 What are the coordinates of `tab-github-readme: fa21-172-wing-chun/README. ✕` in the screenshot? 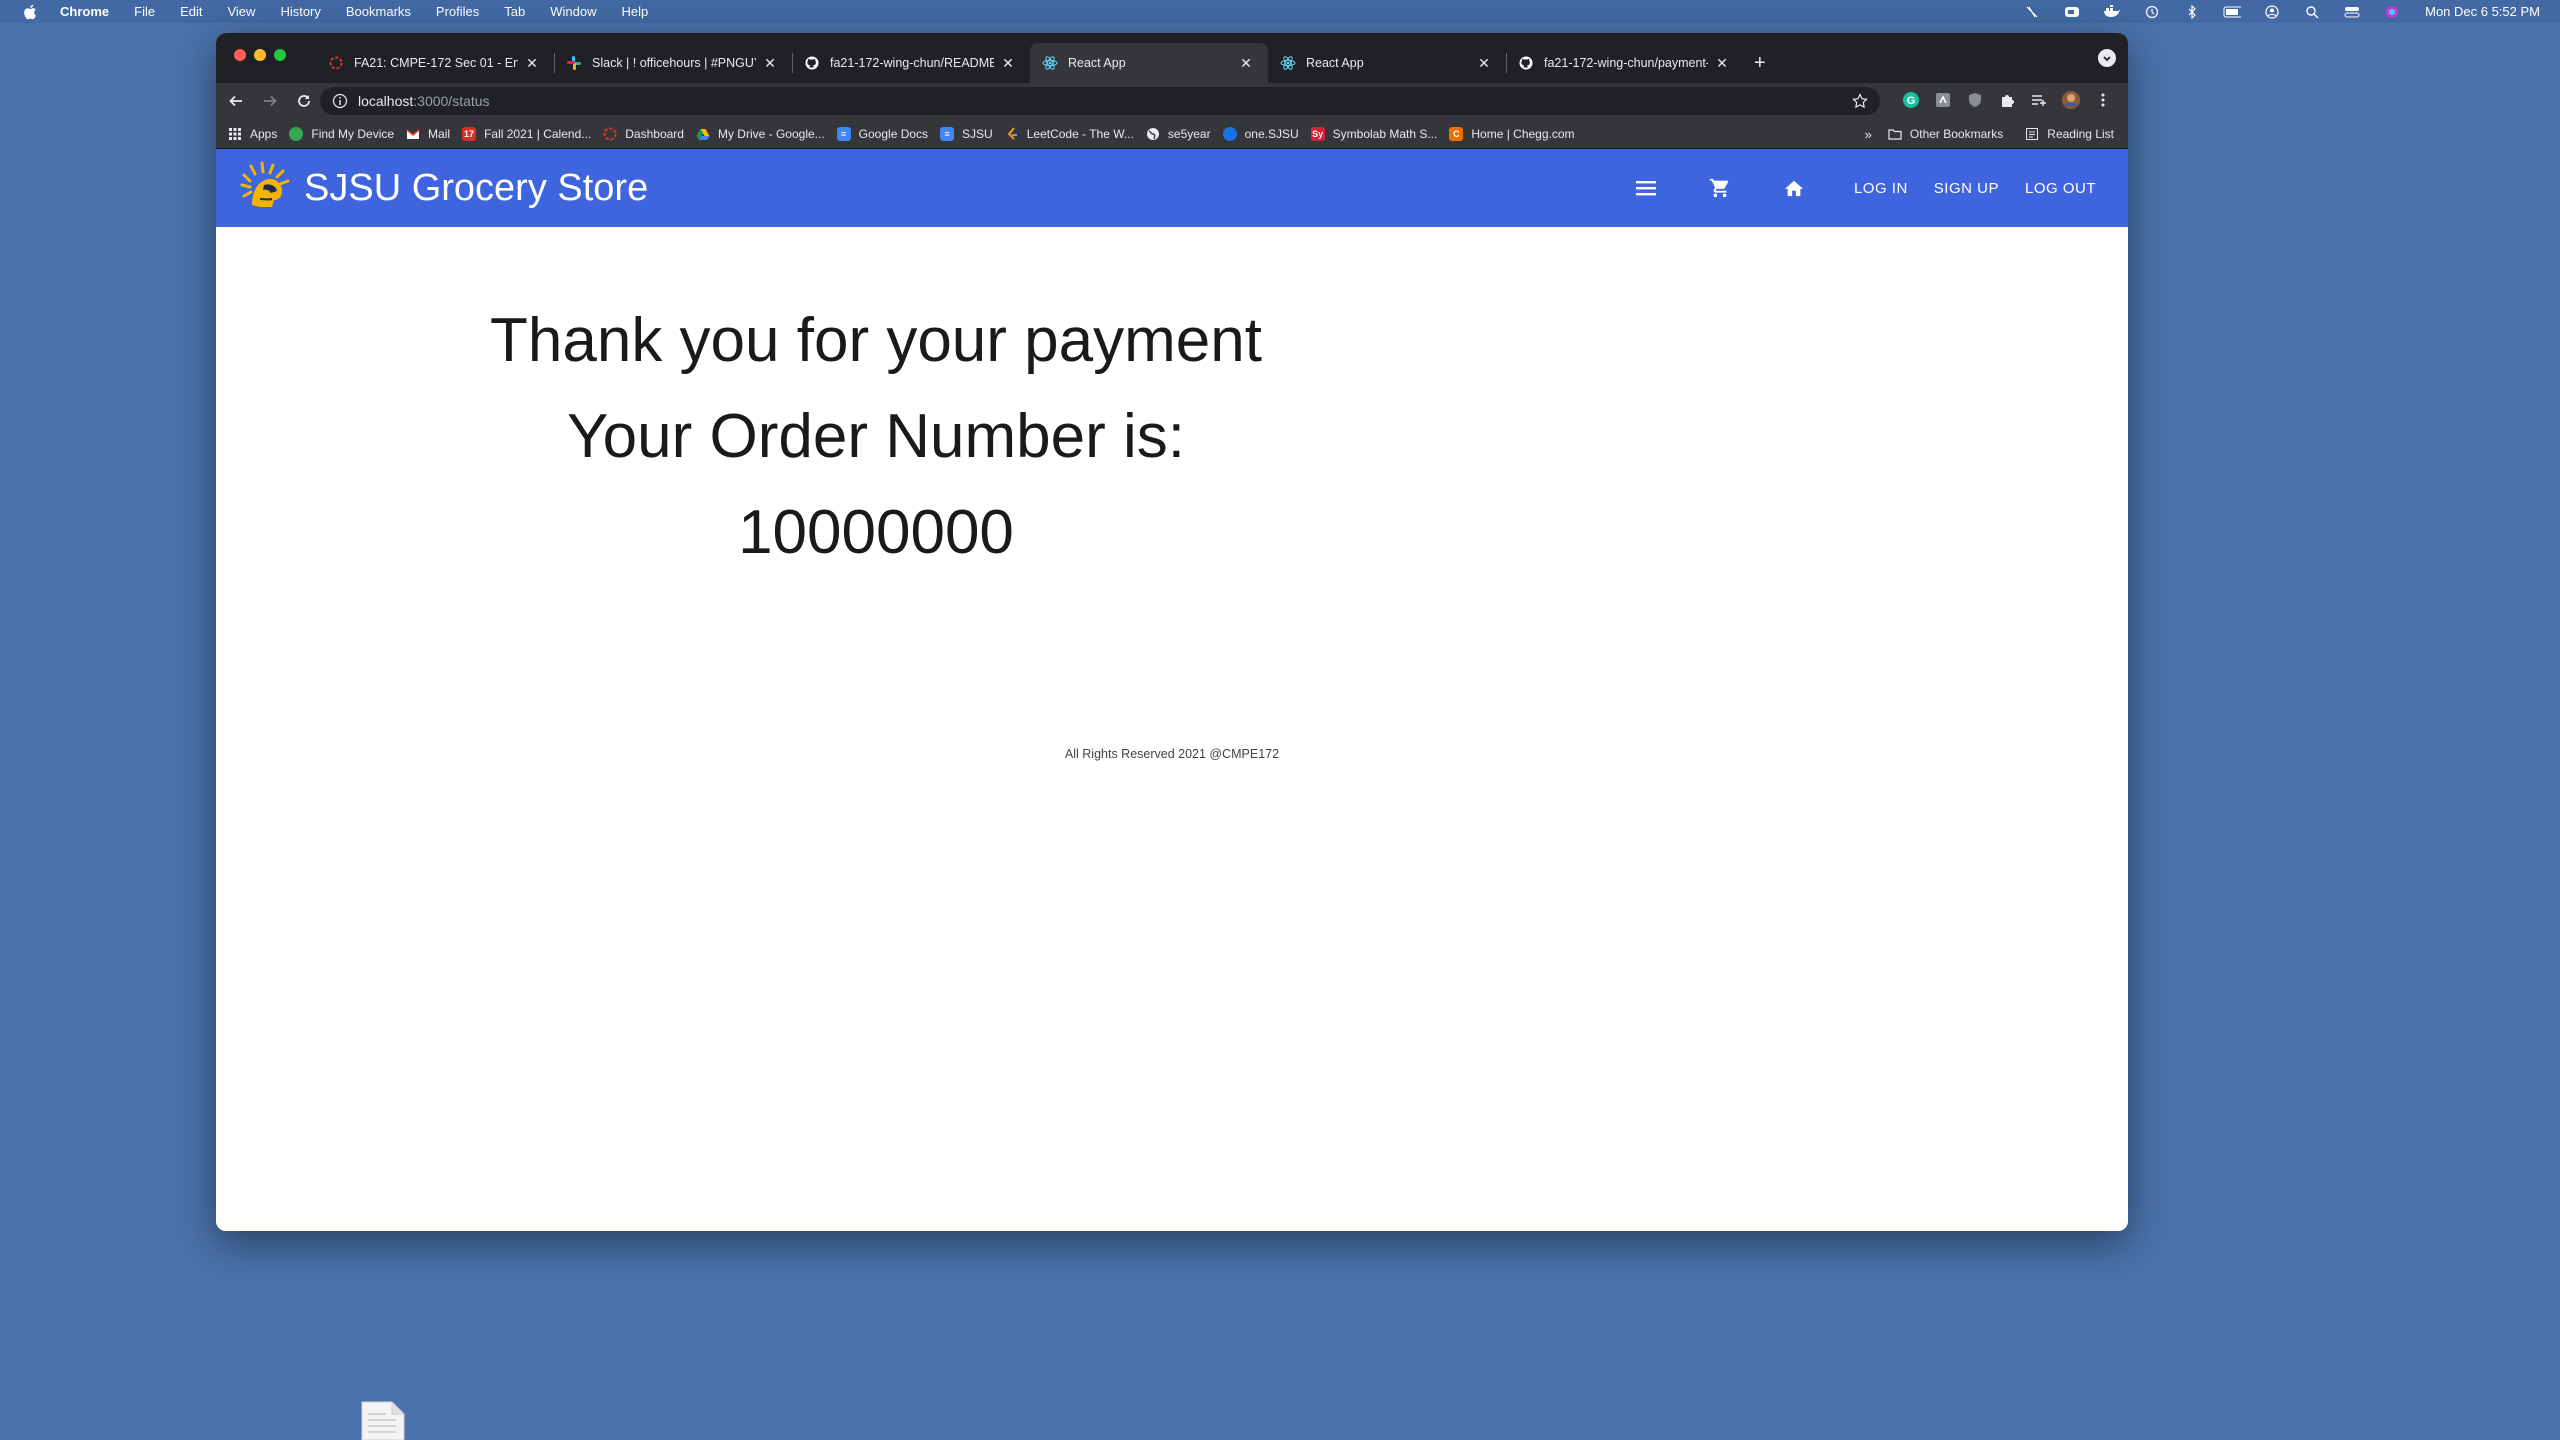 It's located at (911, 63).